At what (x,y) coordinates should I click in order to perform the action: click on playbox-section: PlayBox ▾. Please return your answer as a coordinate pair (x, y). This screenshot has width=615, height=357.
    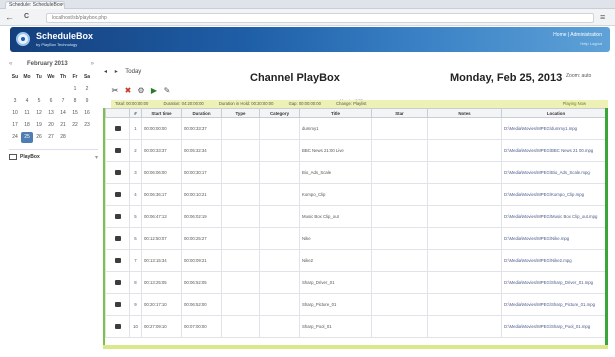
    Looking at the image, I should click on (53, 155).